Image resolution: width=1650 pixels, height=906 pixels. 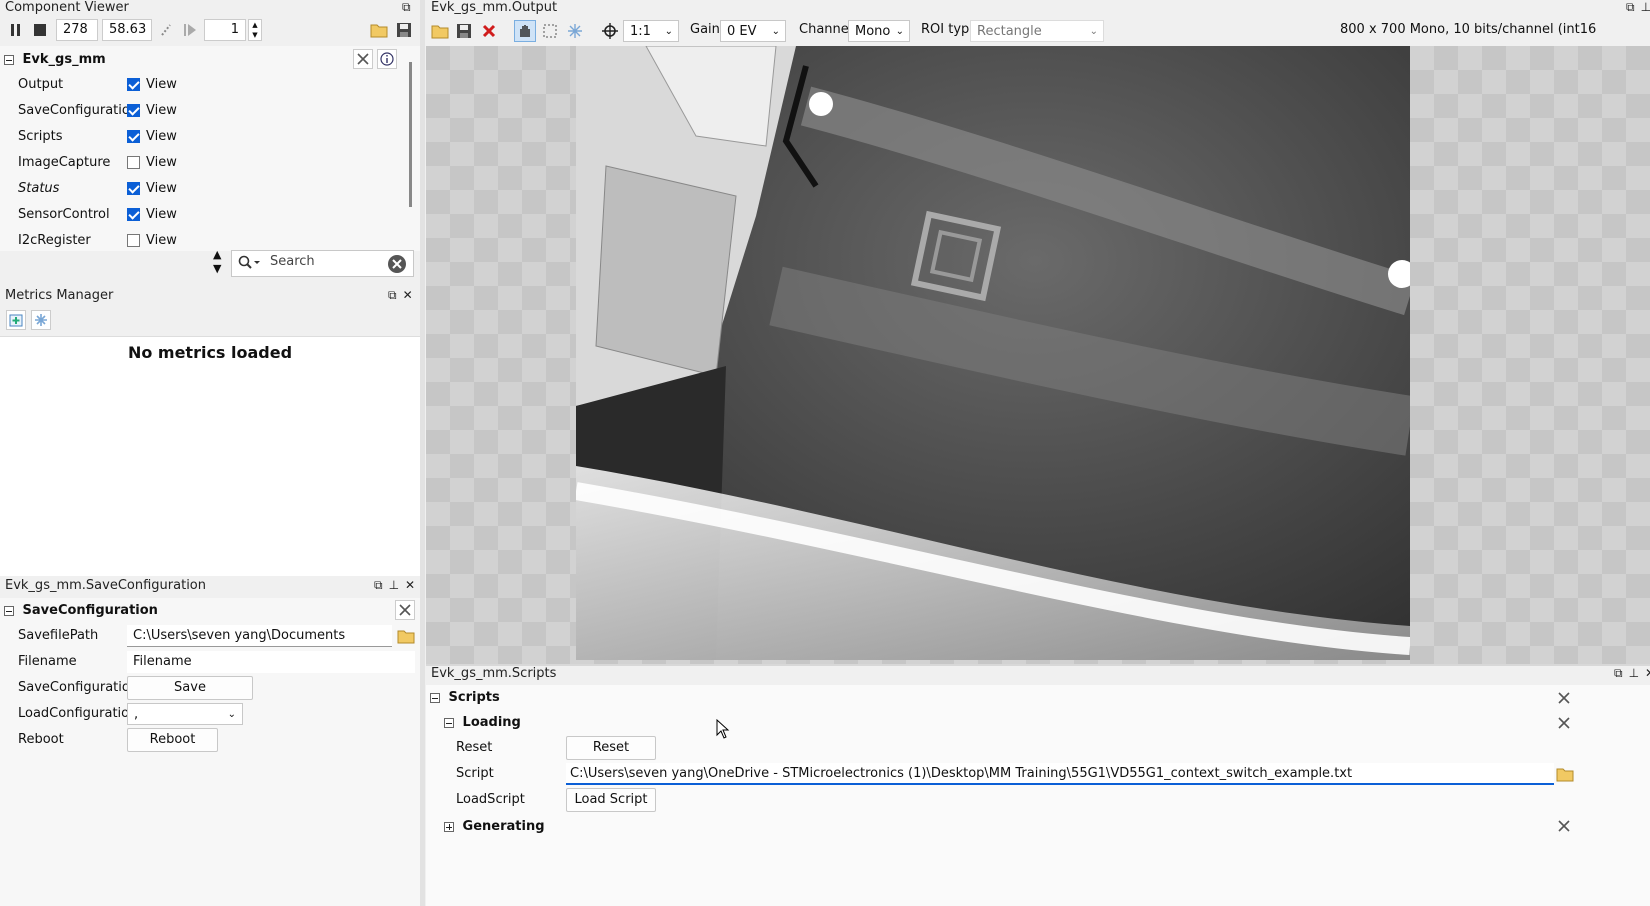 What do you see at coordinates (465, 698) in the screenshot?
I see `scripts-section-header: Scripts` at bounding box center [465, 698].